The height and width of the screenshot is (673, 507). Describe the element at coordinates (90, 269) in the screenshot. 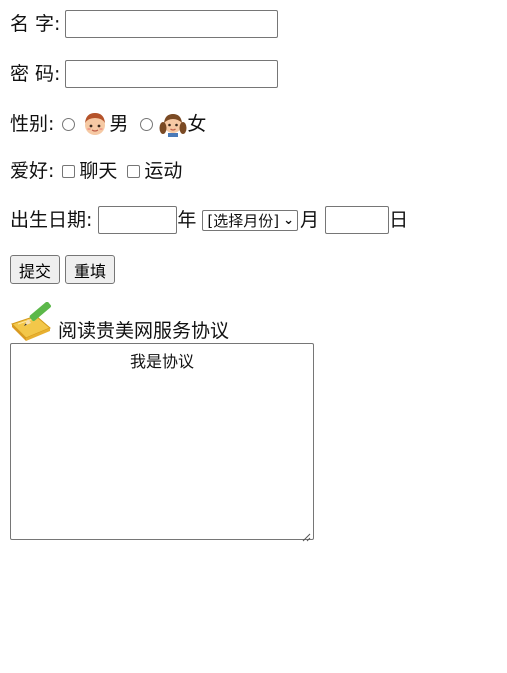

I see `reset-button: 重填` at that location.